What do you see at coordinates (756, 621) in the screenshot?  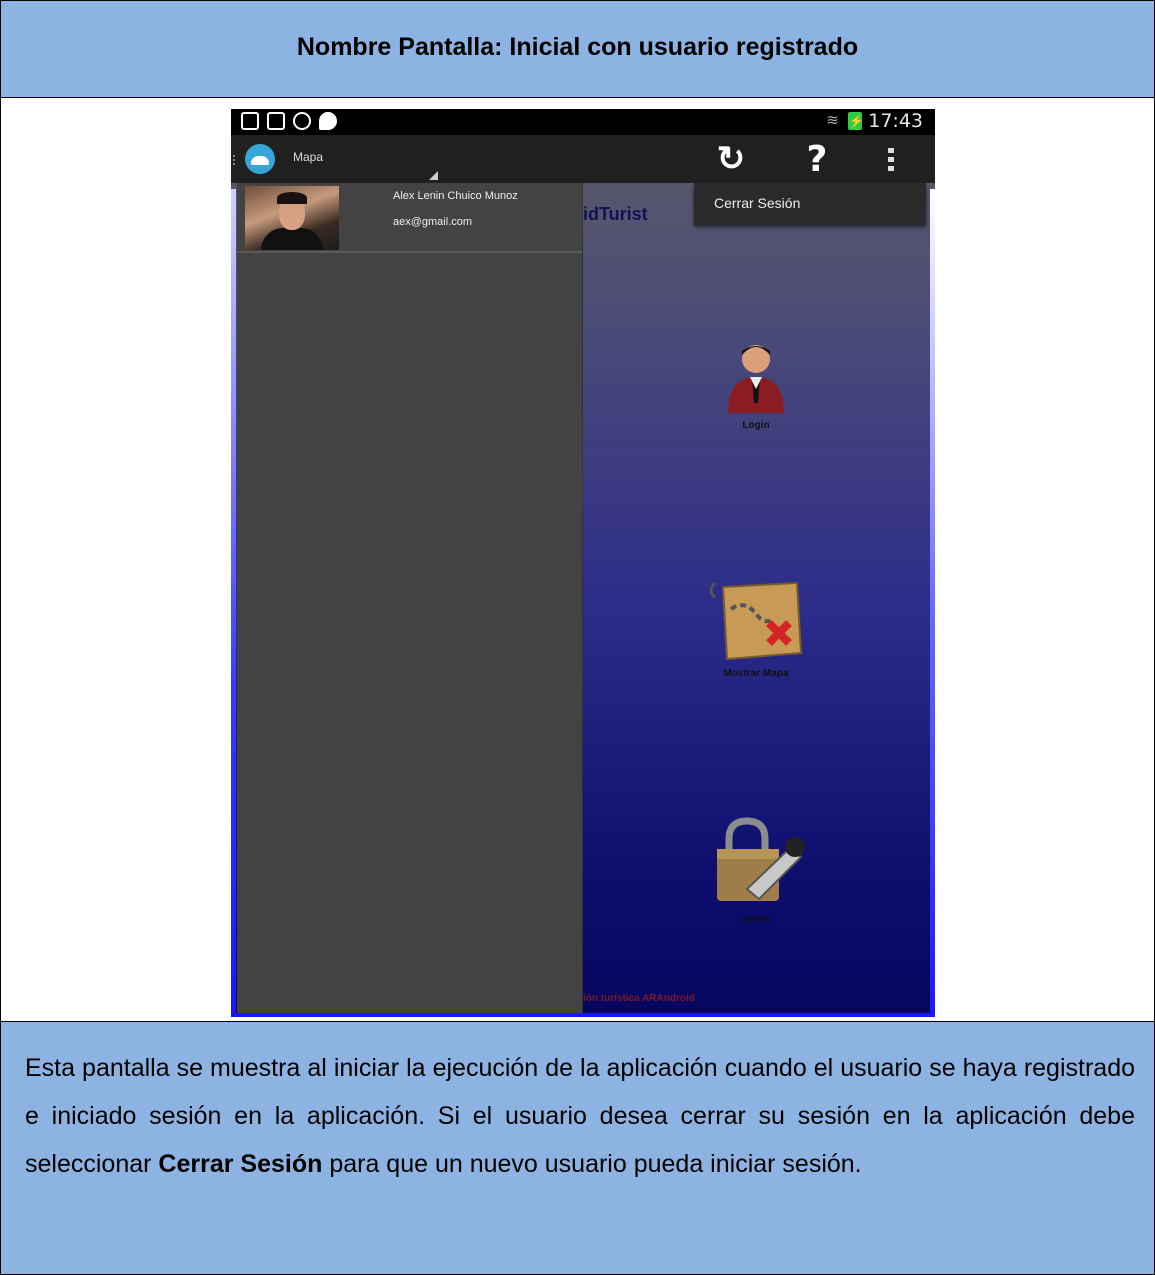 I see `treasure-map-icon` at bounding box center [756, 621].